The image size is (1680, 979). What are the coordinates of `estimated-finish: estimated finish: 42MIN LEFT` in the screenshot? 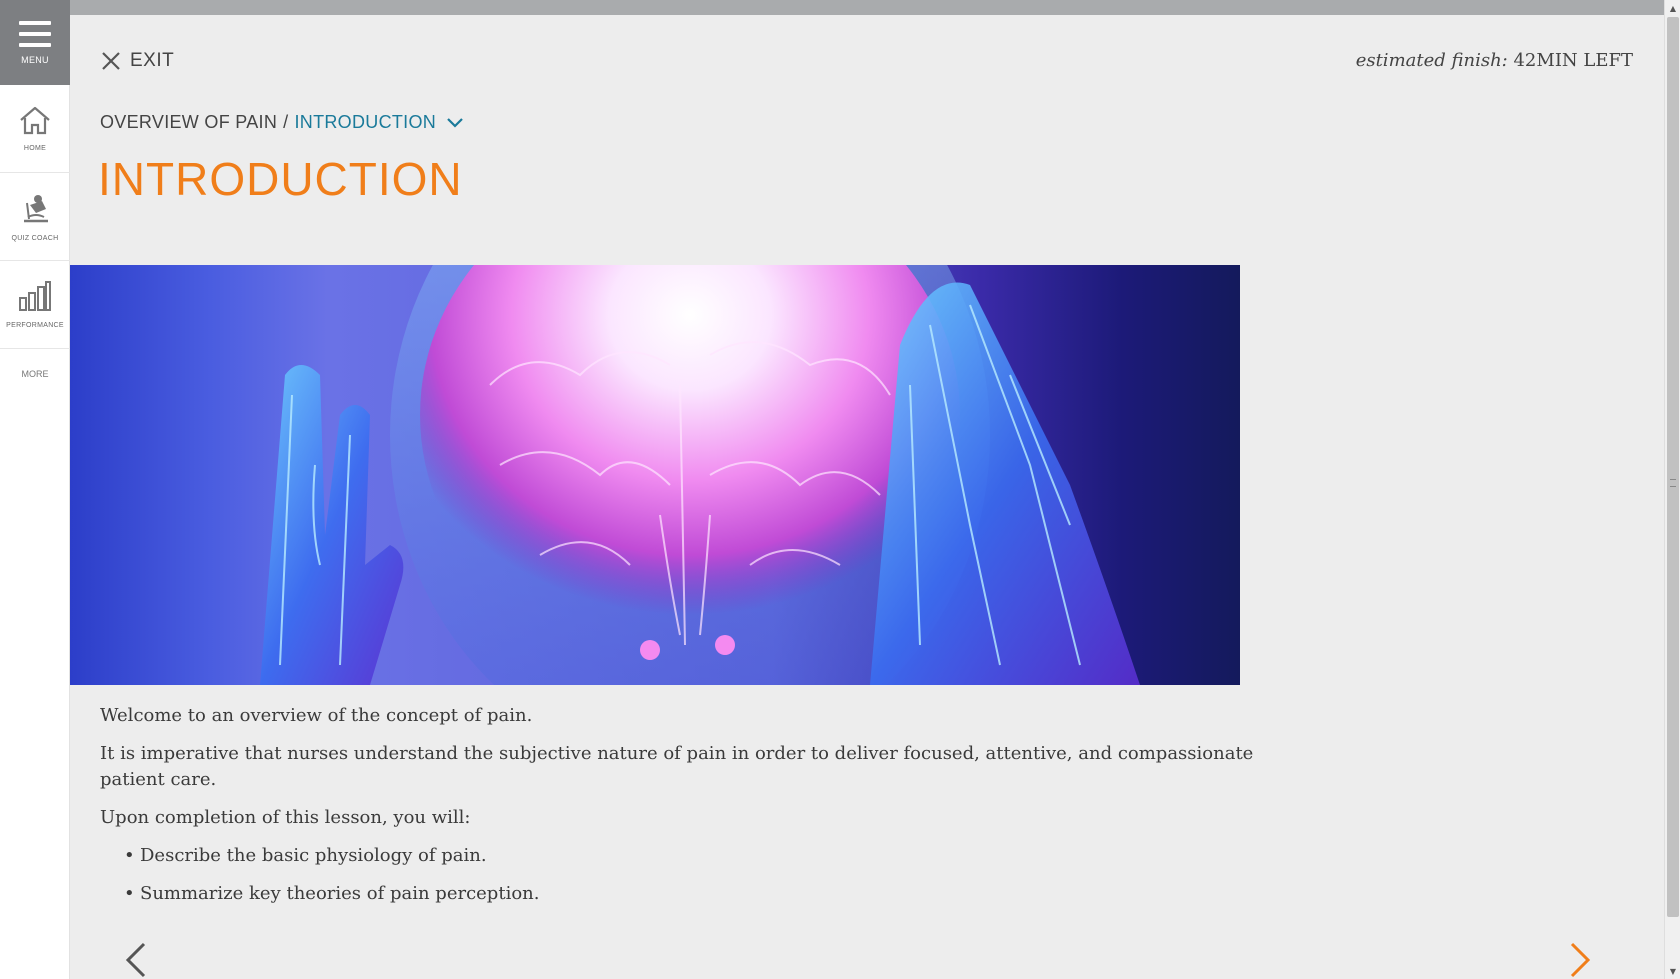 It's located at (1494, 60).